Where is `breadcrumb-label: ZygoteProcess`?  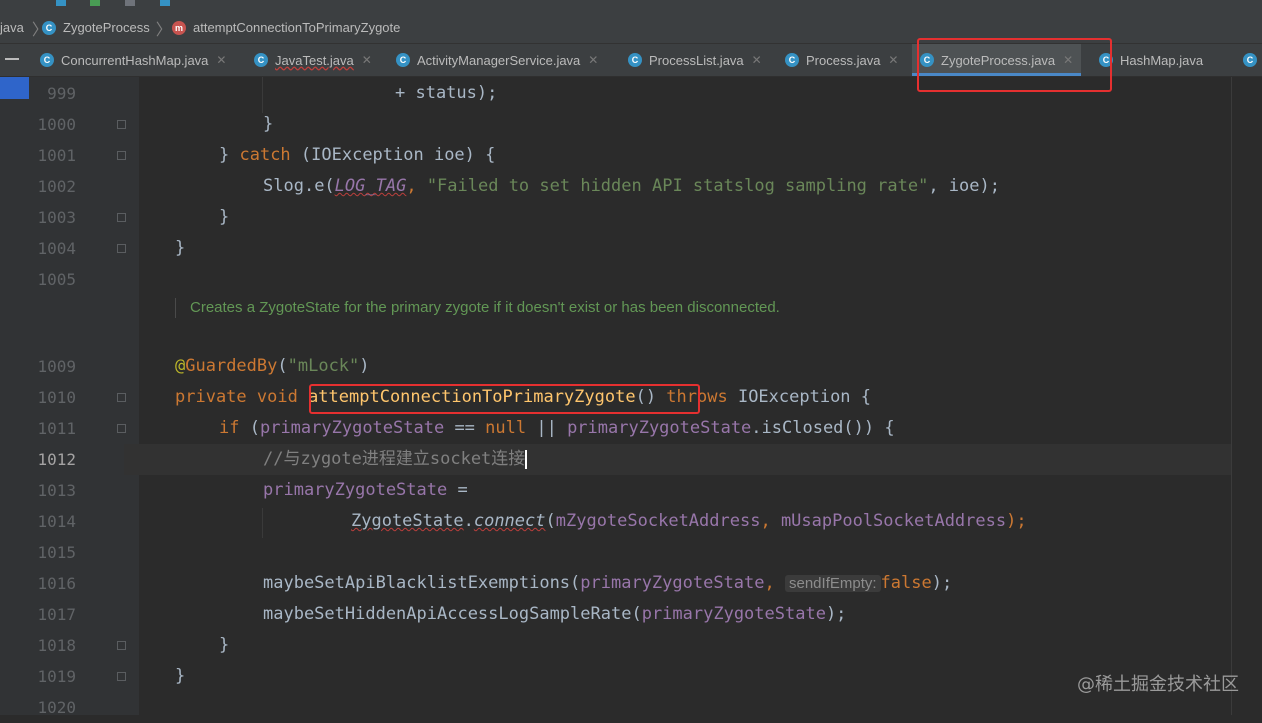 breadcrumb-label: ZygoteProcess is located at coordinates (106, 27).